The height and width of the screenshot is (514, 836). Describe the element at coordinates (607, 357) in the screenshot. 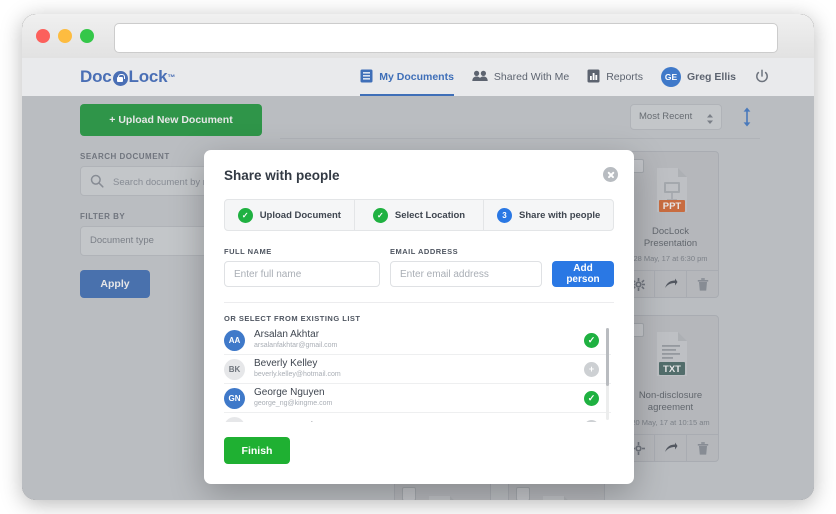

I see `people-list-scrollbar-thumb` at that location.